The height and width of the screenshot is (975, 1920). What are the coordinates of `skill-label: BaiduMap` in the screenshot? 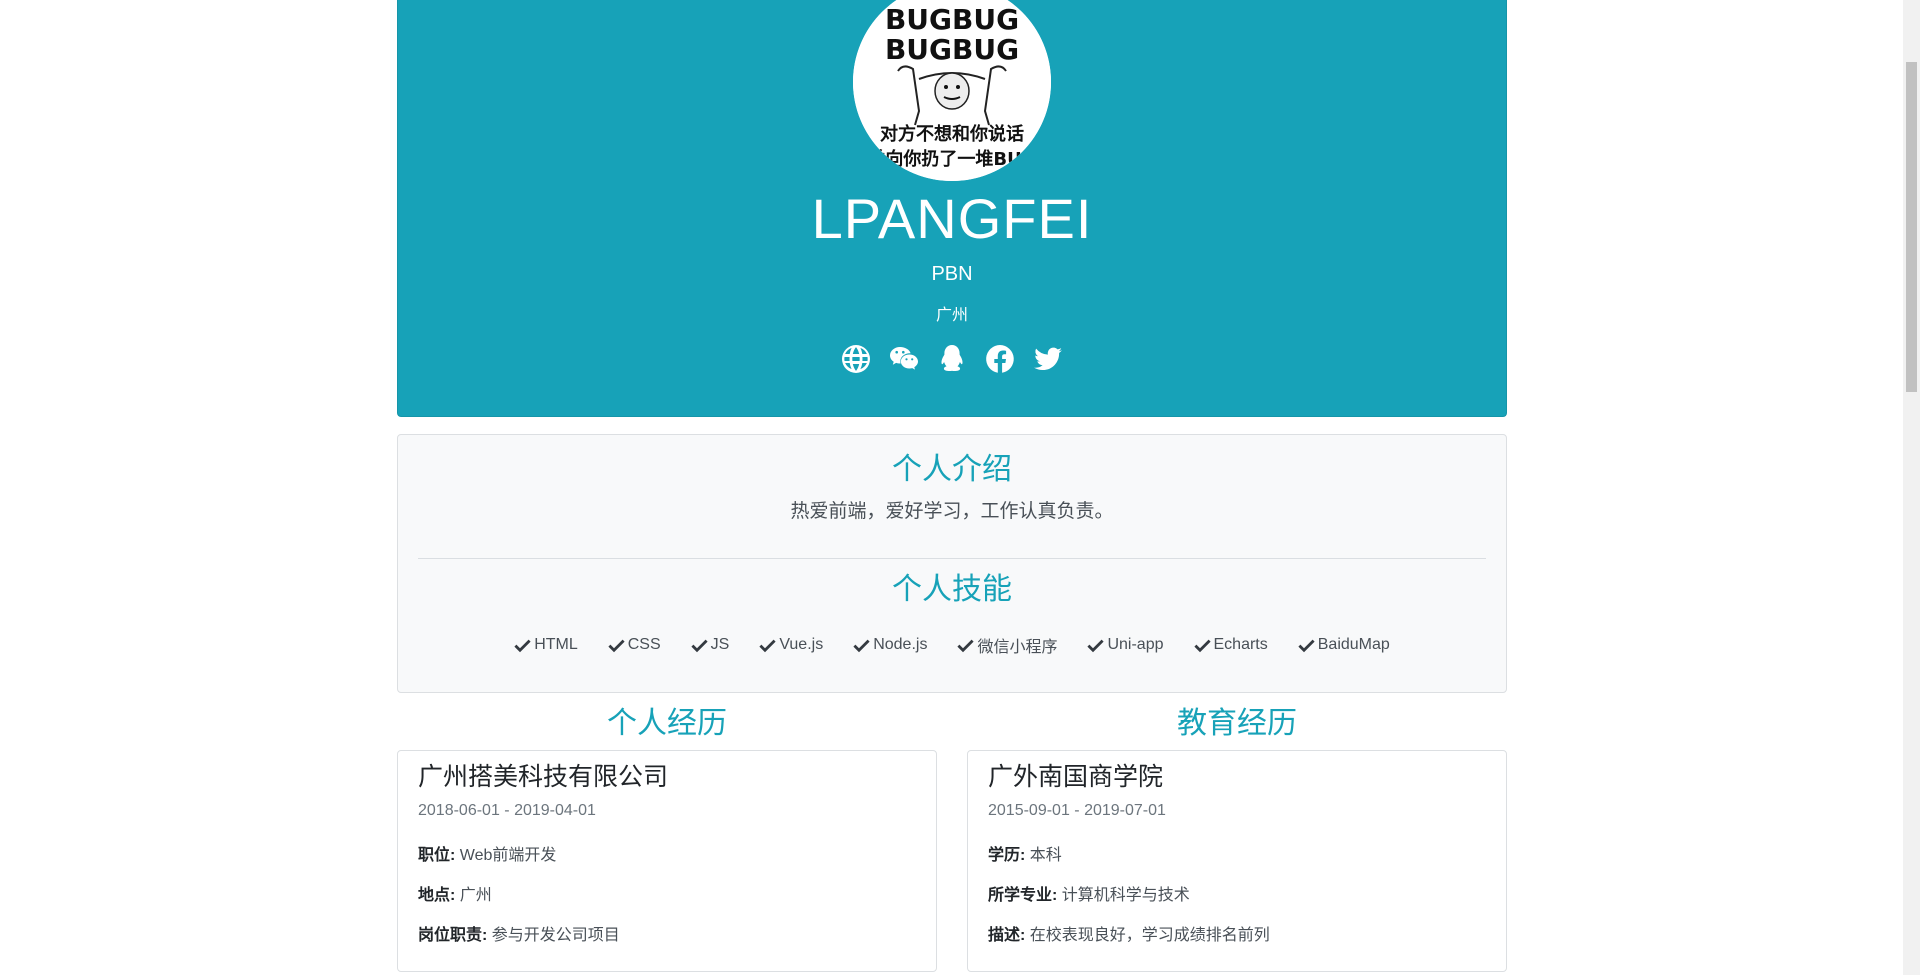 It's located at (1353, 644).